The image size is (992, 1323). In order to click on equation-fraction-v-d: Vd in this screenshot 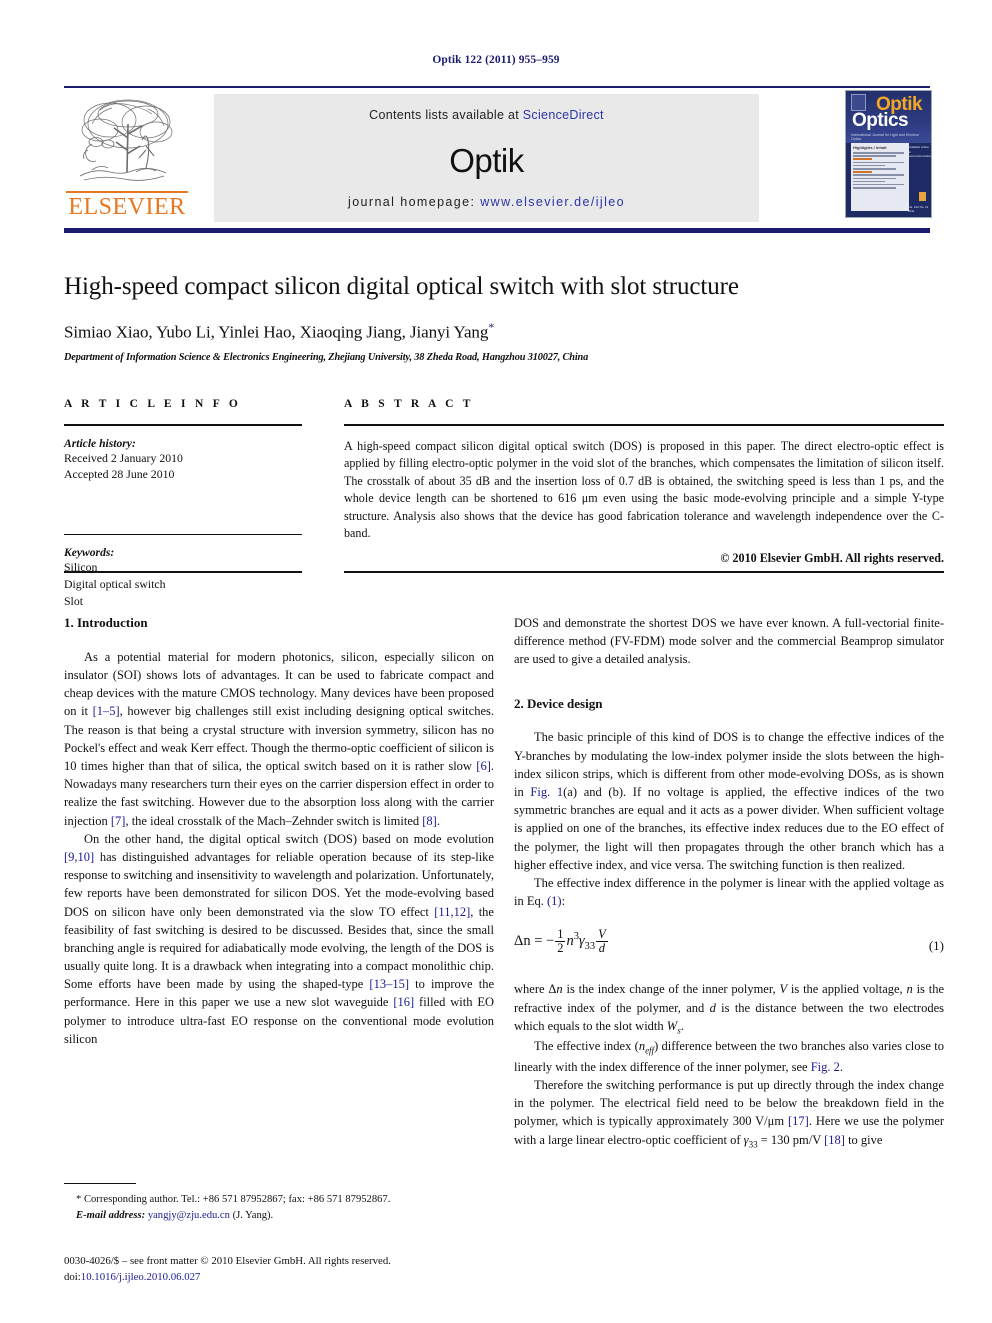, I will do `click(602, 941)`.